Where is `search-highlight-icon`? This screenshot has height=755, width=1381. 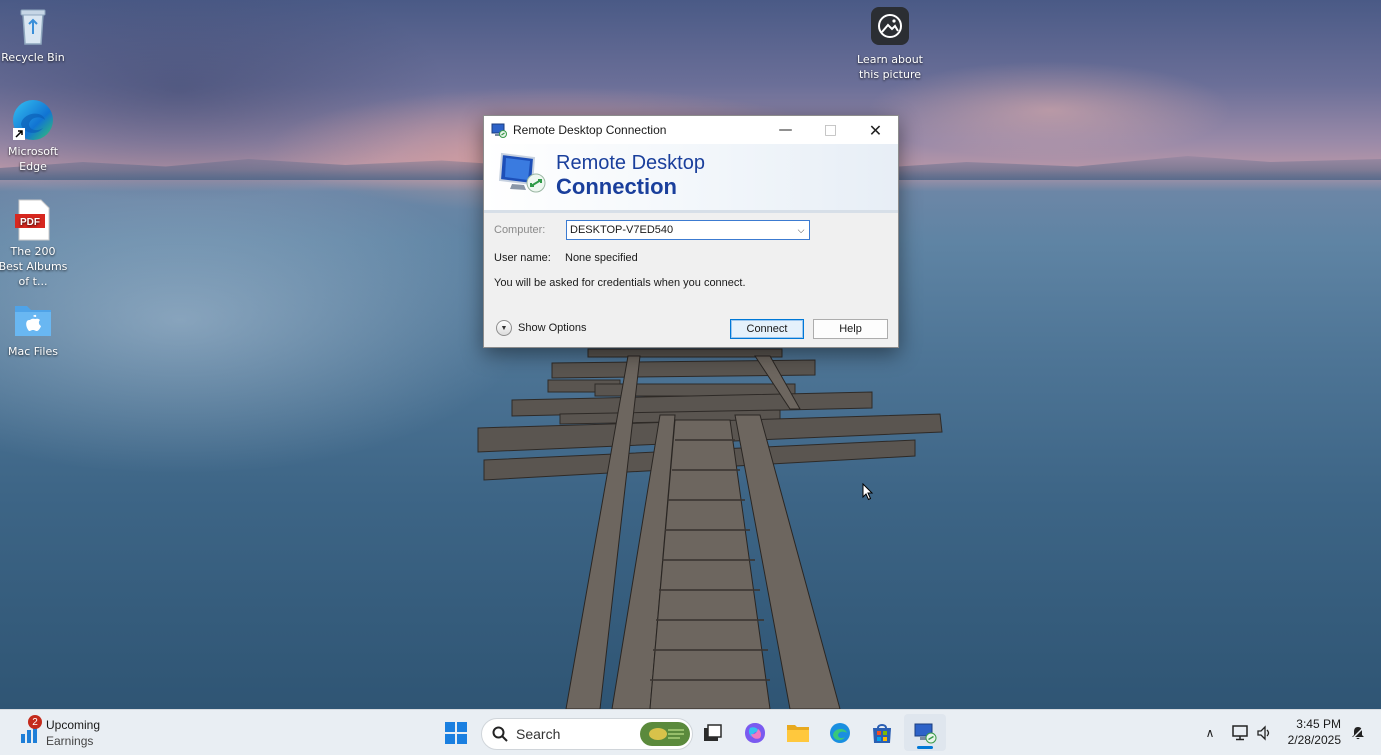
search-highlight-icon is located at coordinates (665, 734).